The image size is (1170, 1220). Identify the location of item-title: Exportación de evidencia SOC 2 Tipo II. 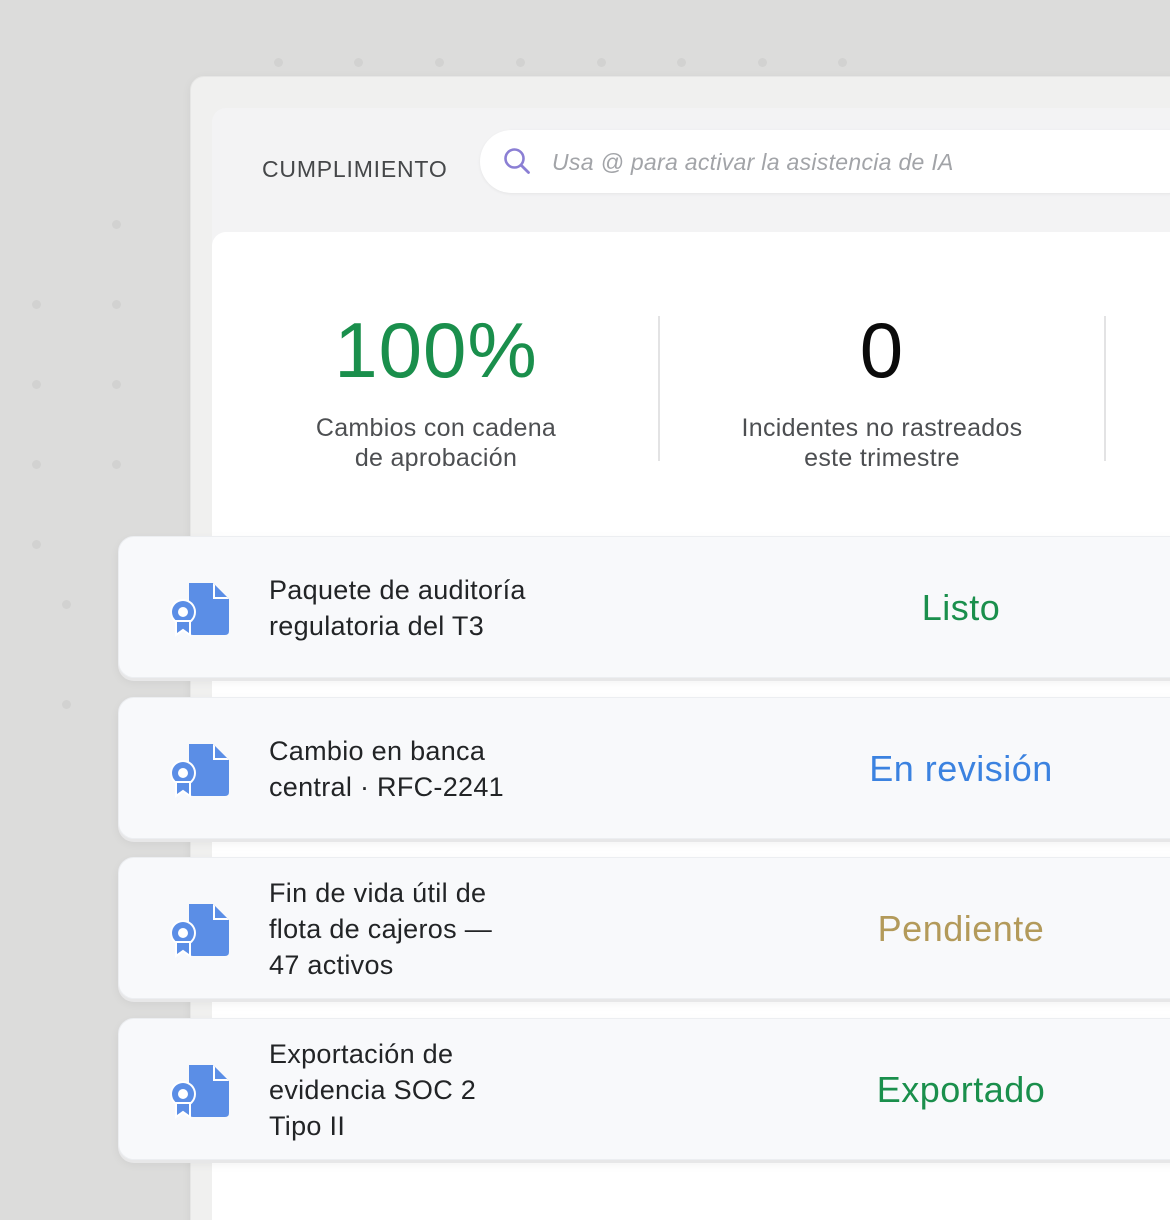
(373, 1090).